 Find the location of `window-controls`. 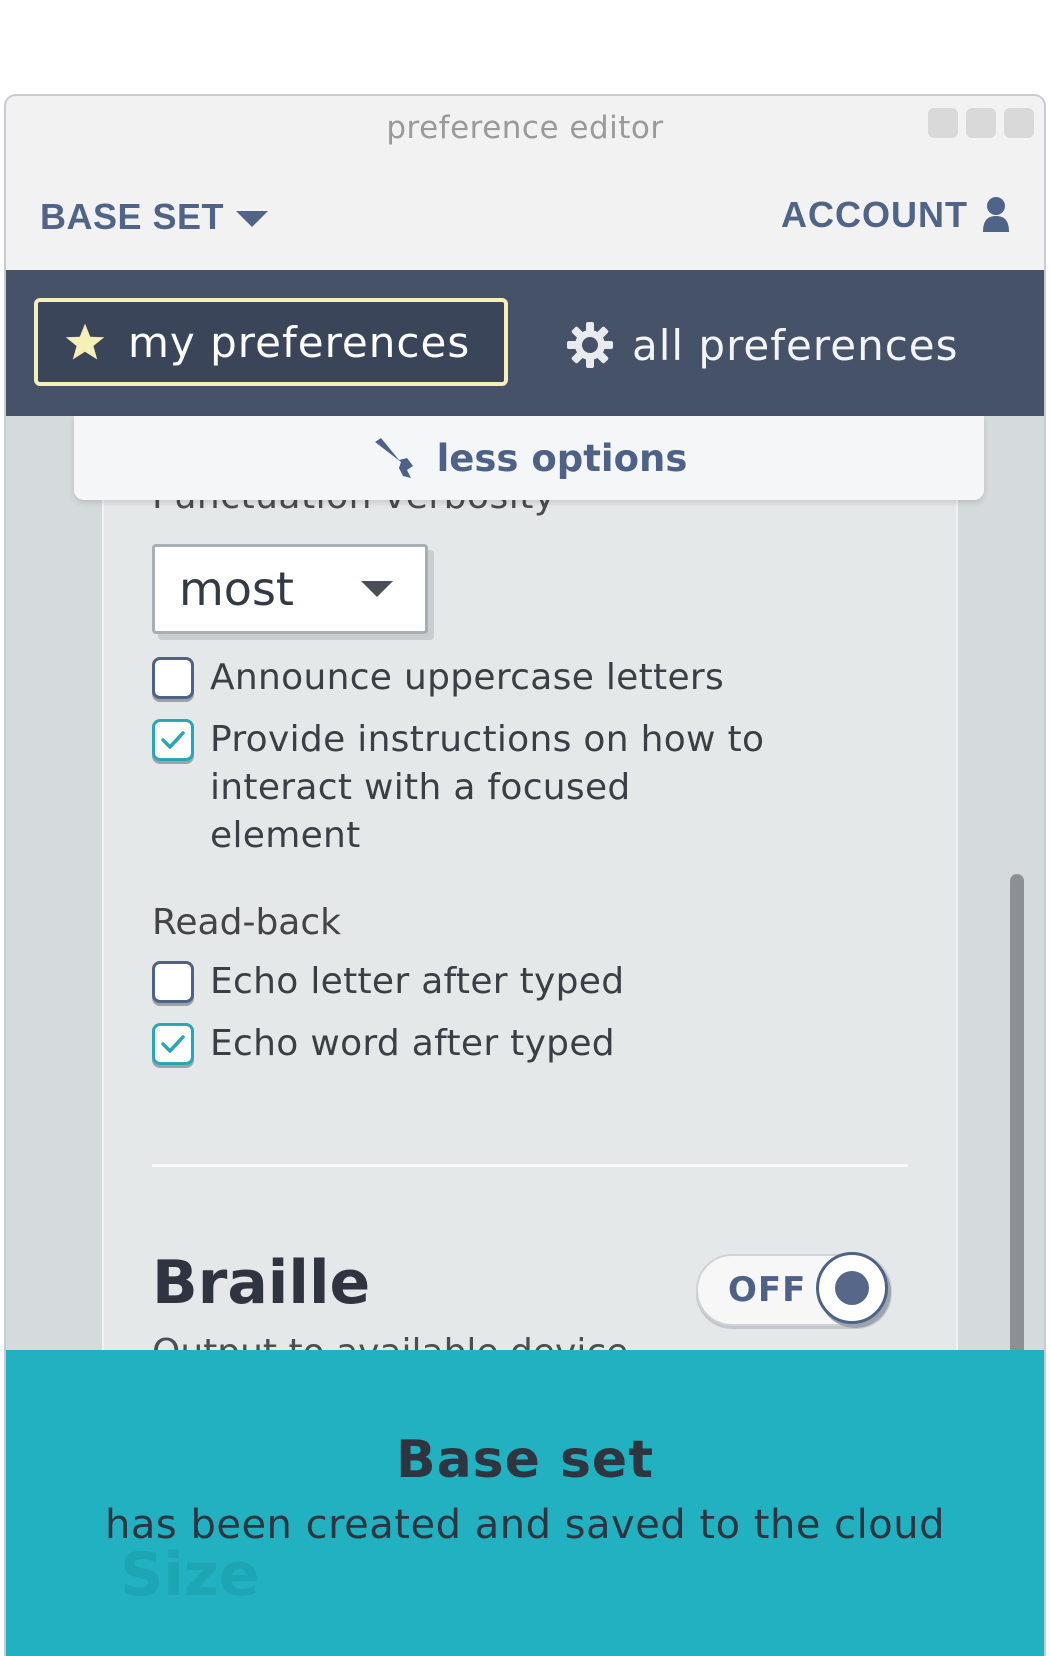

window-controls is located at coordinates (981, 123).